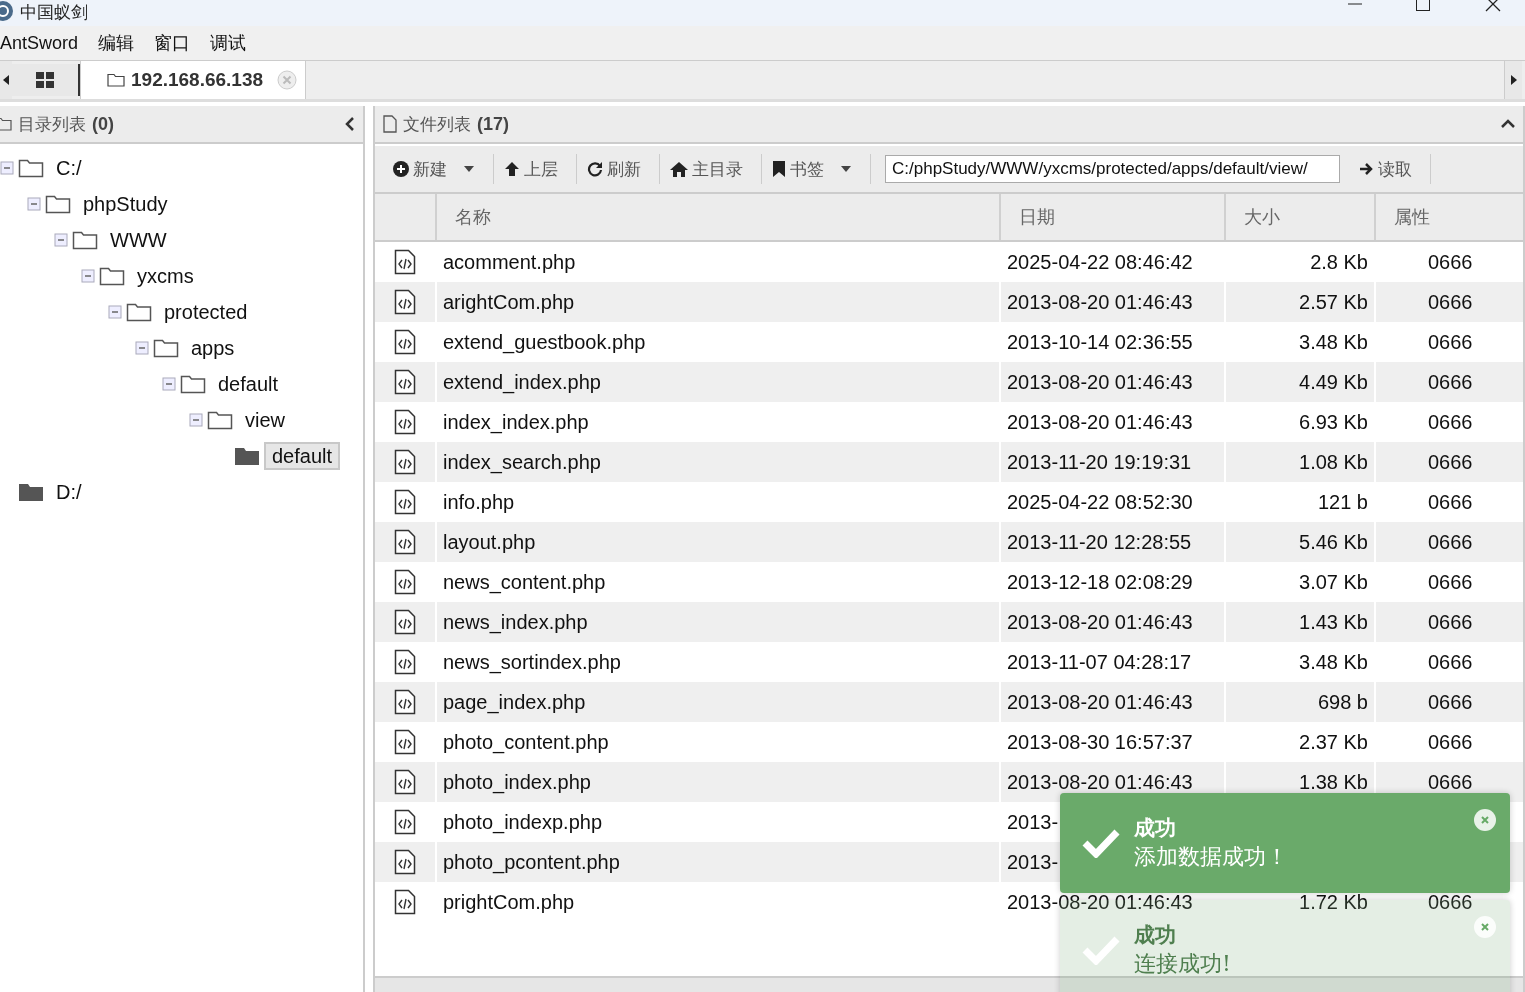  What do you see at coordinates (69, 492) in the screenshot?
I see `tree-node: D:/` at bounding box center [69, 492].